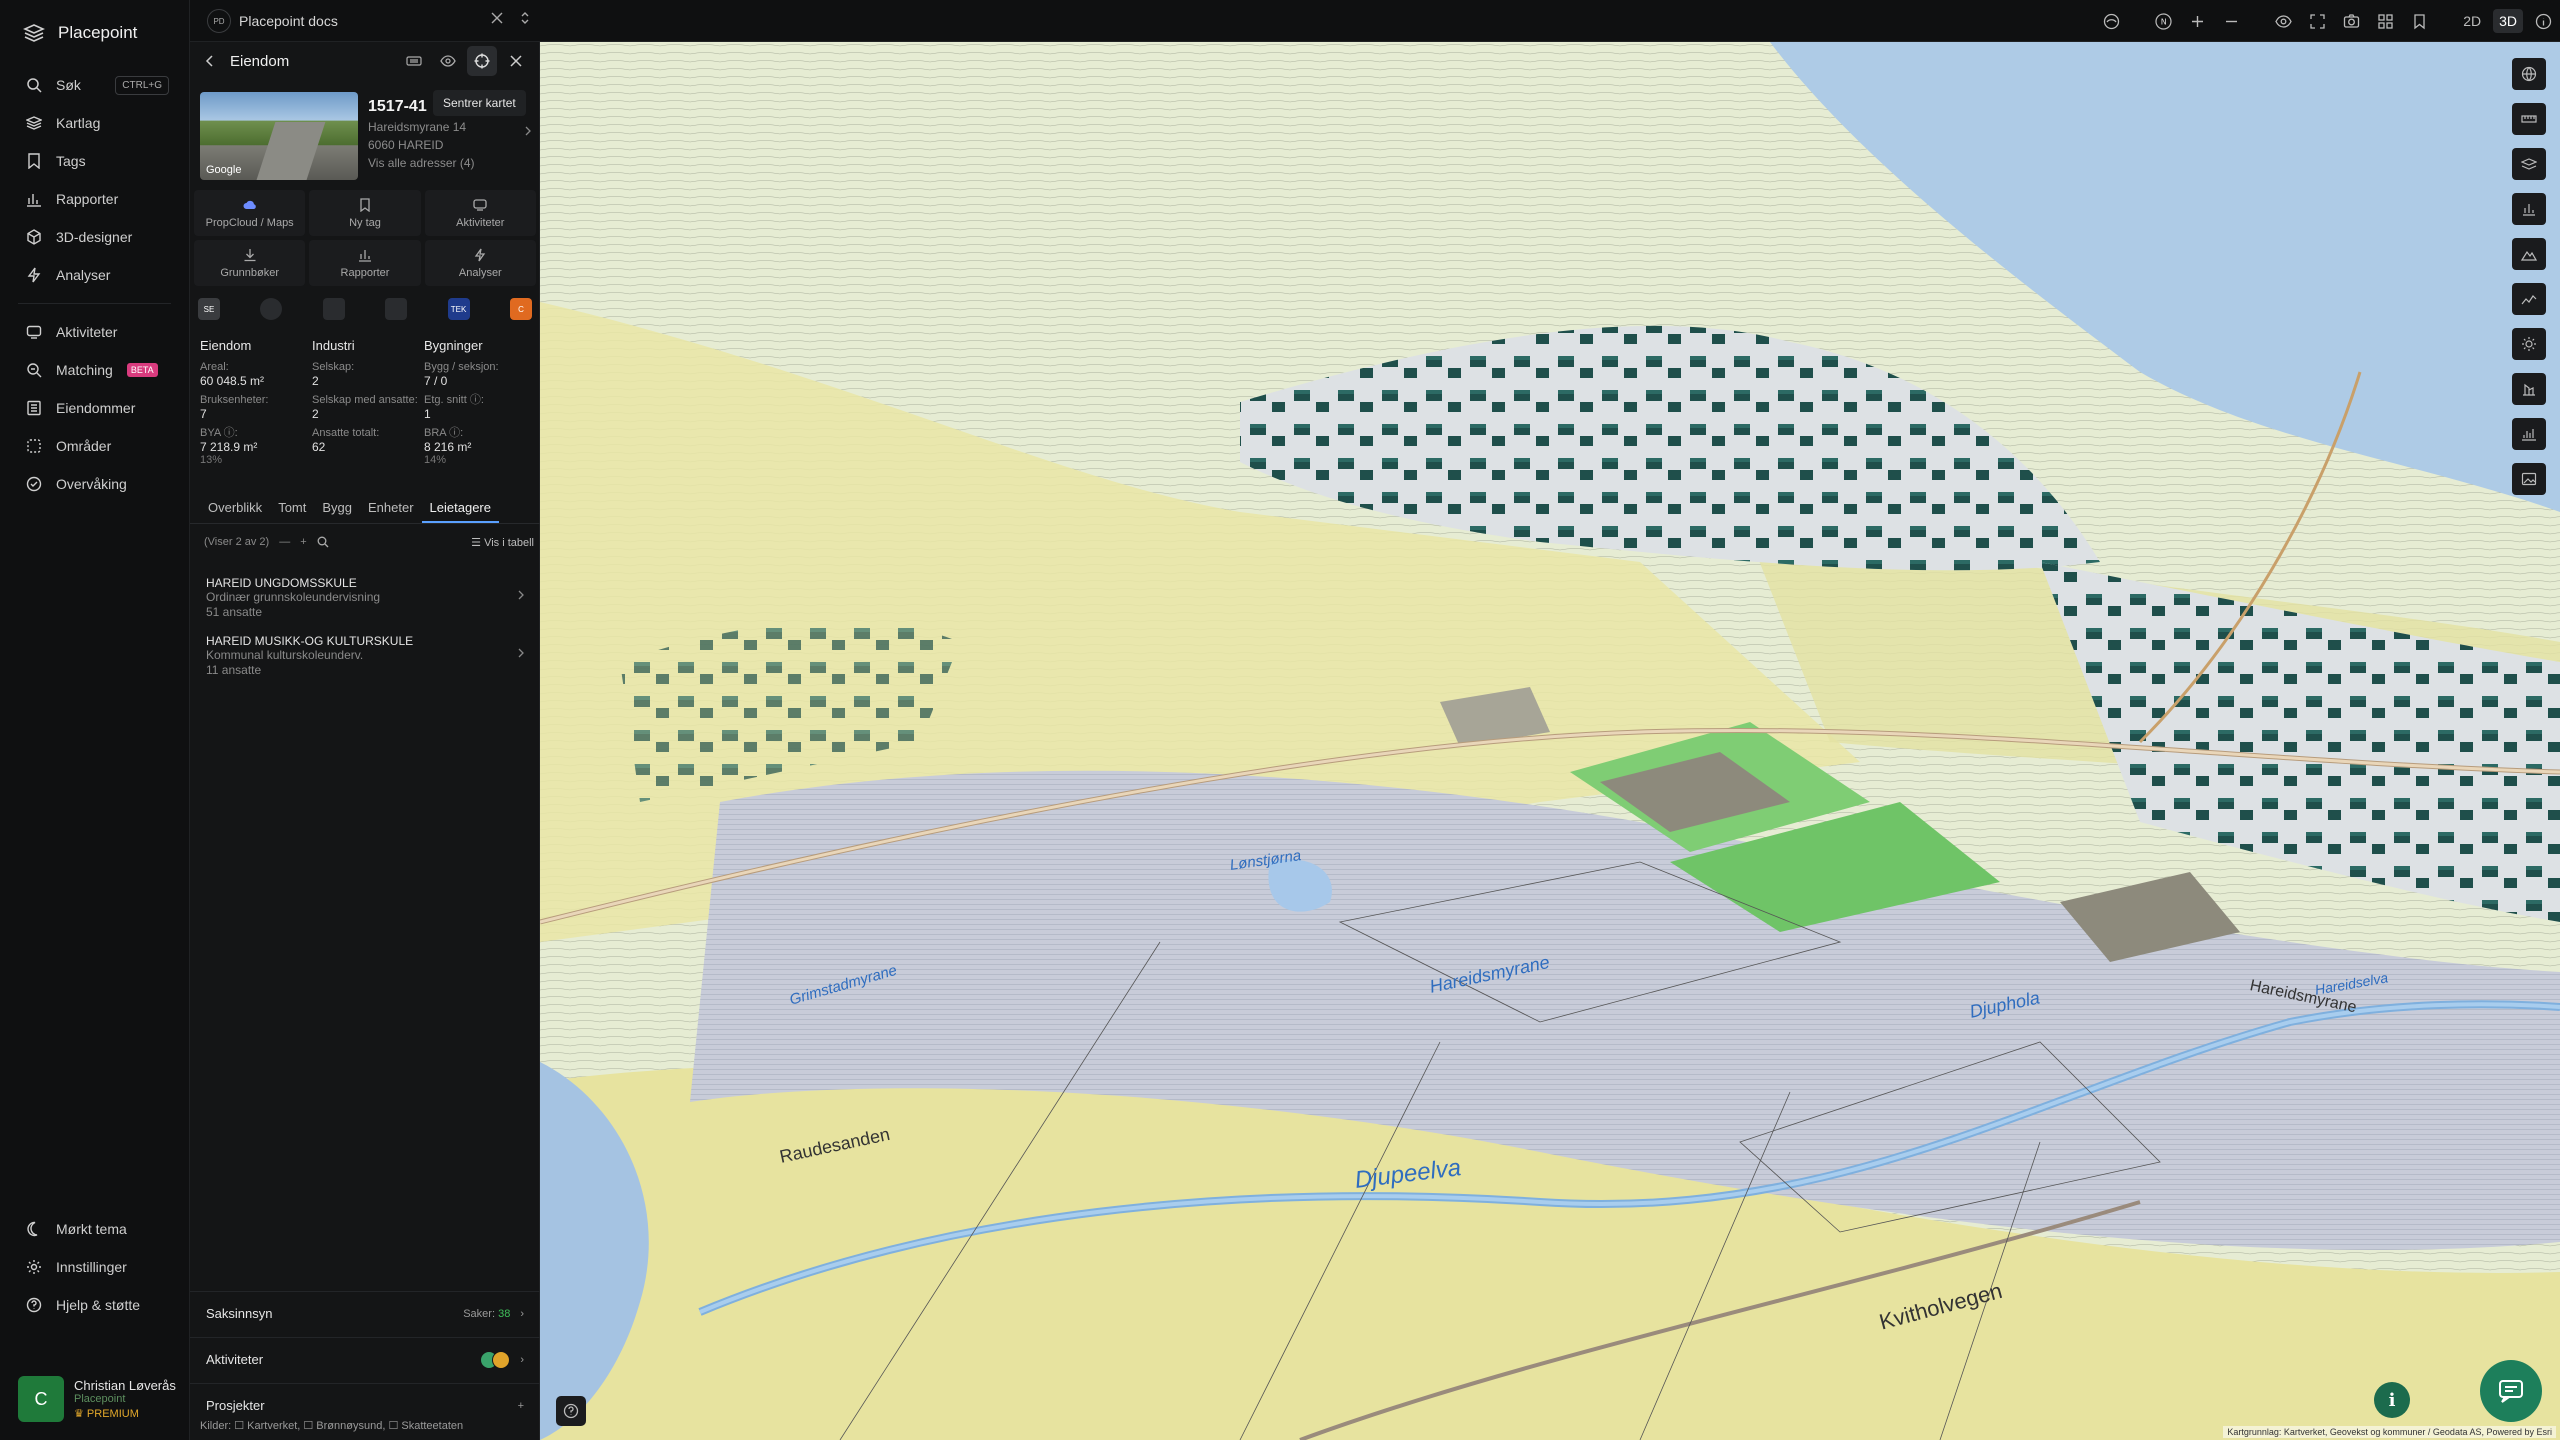  Describe the element at coordinates (2529, 479) in the screenshot. I see `tool-image-button` at that location.